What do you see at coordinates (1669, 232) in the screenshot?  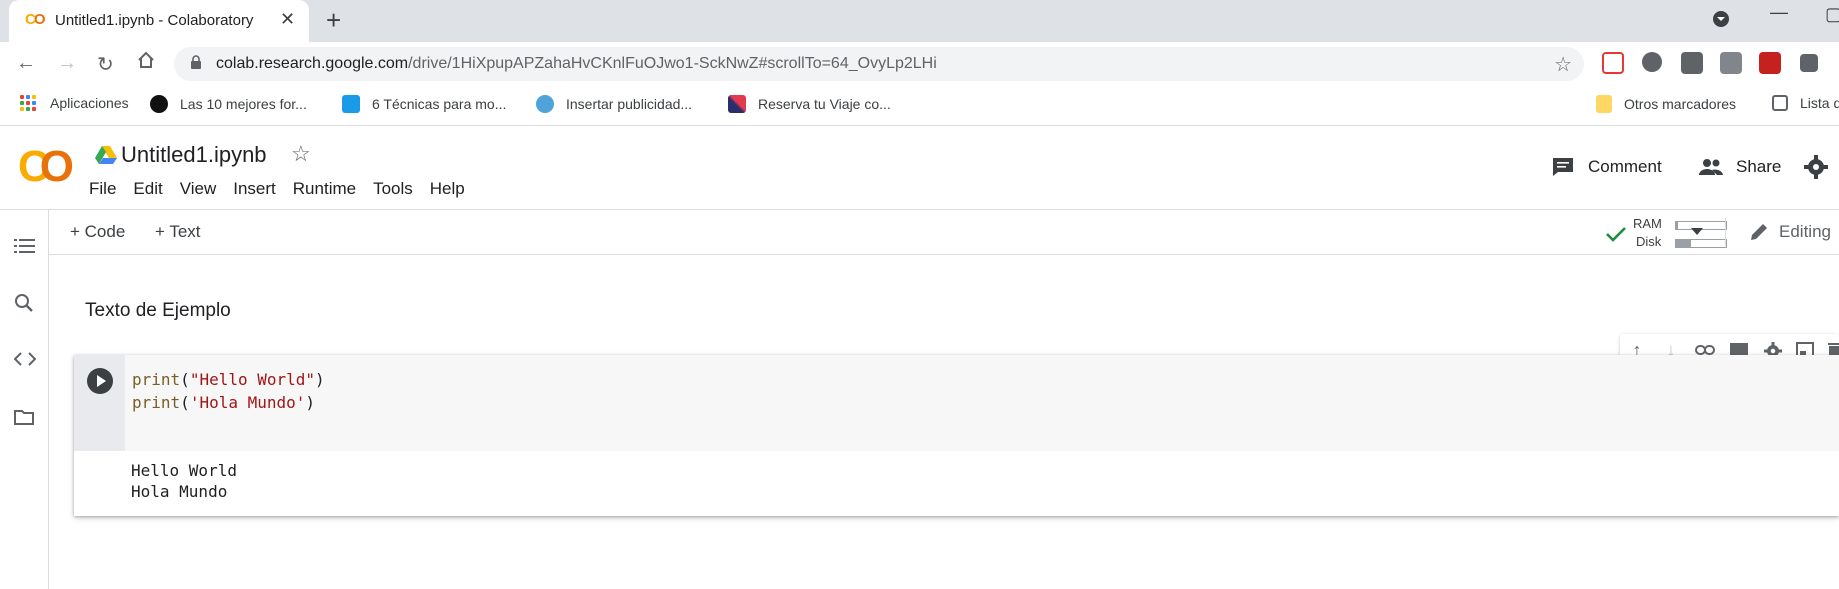 I see `resources-indicator: RAM Disk` at bounding box center [1669, 232].